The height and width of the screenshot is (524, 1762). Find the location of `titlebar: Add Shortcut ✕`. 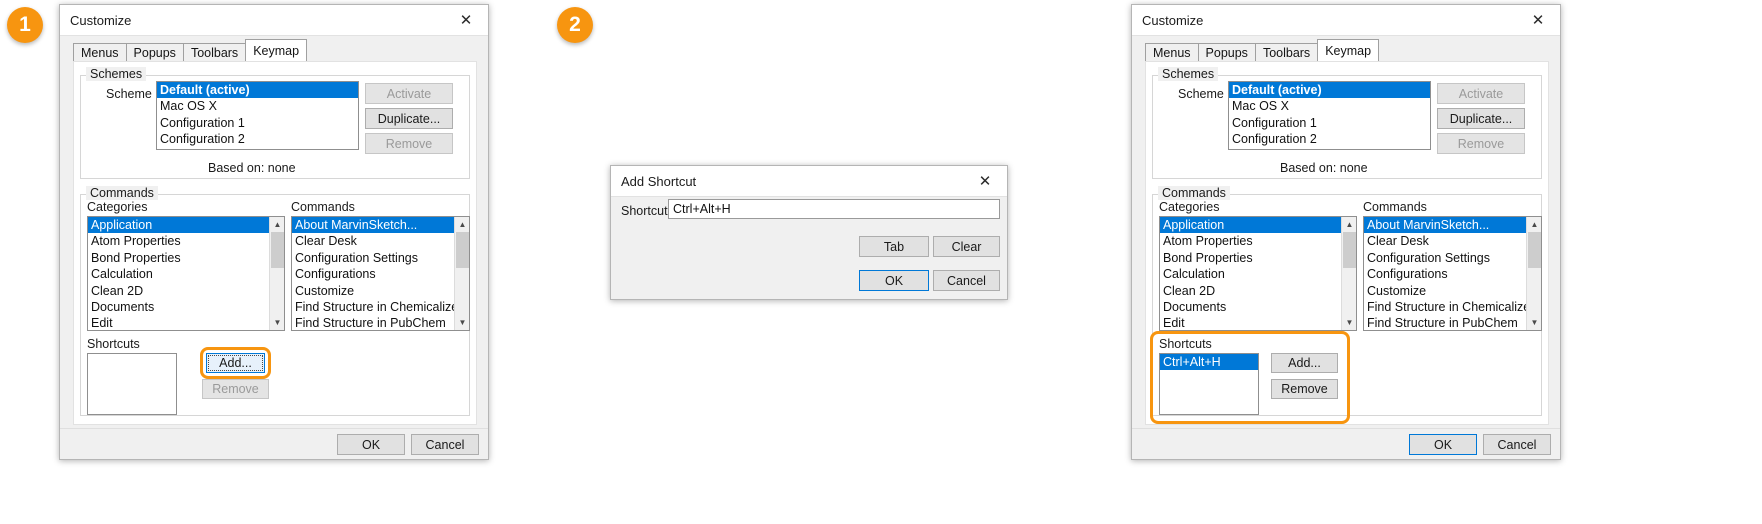

titlebar: Add Shortcut ✕ is located at coordinates (809, 181).